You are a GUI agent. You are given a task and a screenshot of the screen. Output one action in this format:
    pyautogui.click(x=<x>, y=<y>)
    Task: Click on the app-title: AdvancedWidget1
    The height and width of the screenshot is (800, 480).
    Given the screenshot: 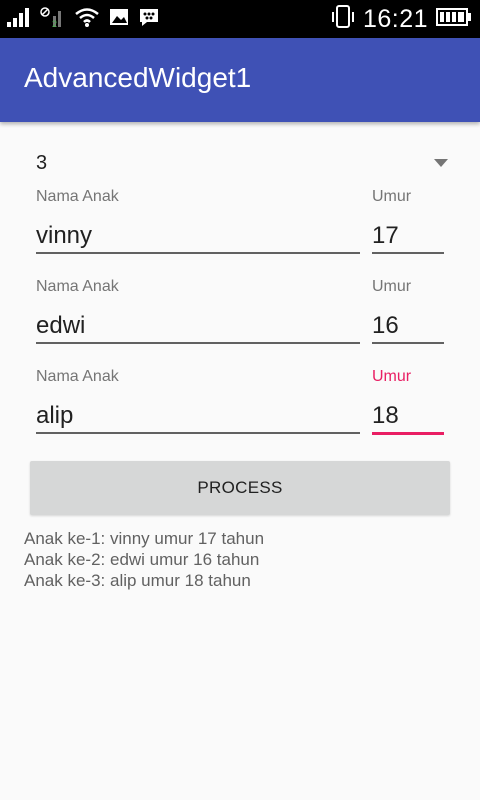 What is the action you would take?
    pyautogui.click(x=138, y=77)
    